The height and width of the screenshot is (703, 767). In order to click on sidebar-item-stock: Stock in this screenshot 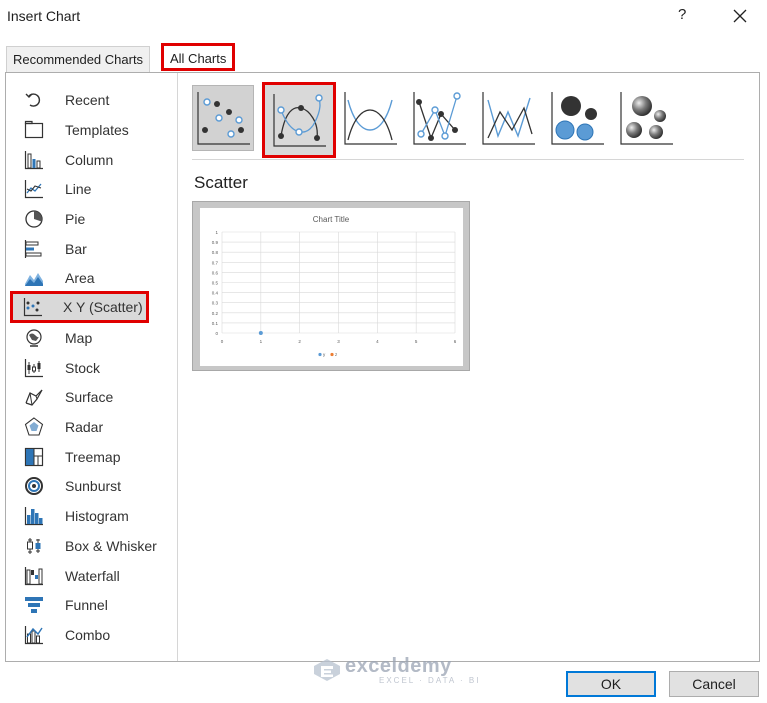, I will do `click(91, 368)`.